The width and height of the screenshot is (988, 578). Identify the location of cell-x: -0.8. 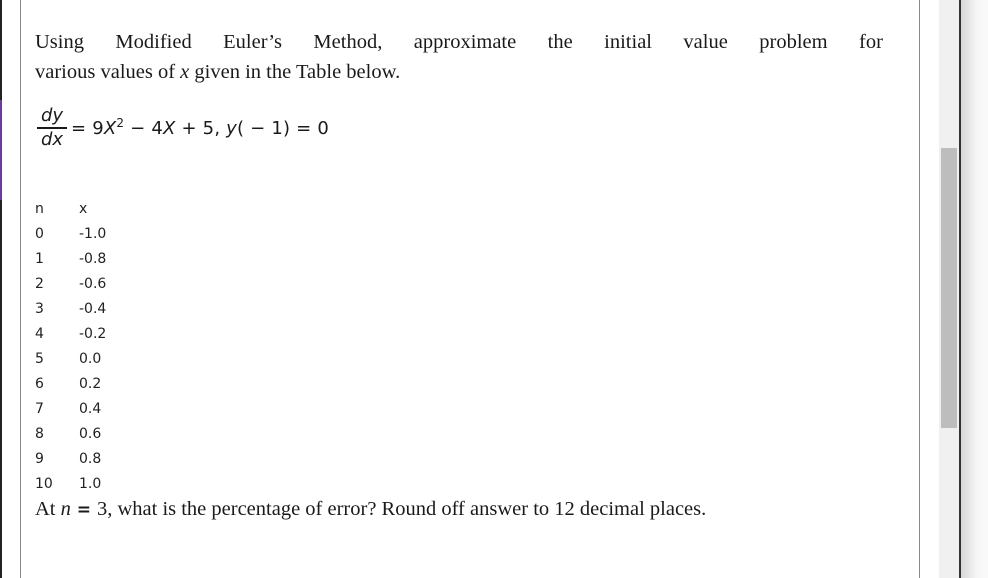
(93, 259).